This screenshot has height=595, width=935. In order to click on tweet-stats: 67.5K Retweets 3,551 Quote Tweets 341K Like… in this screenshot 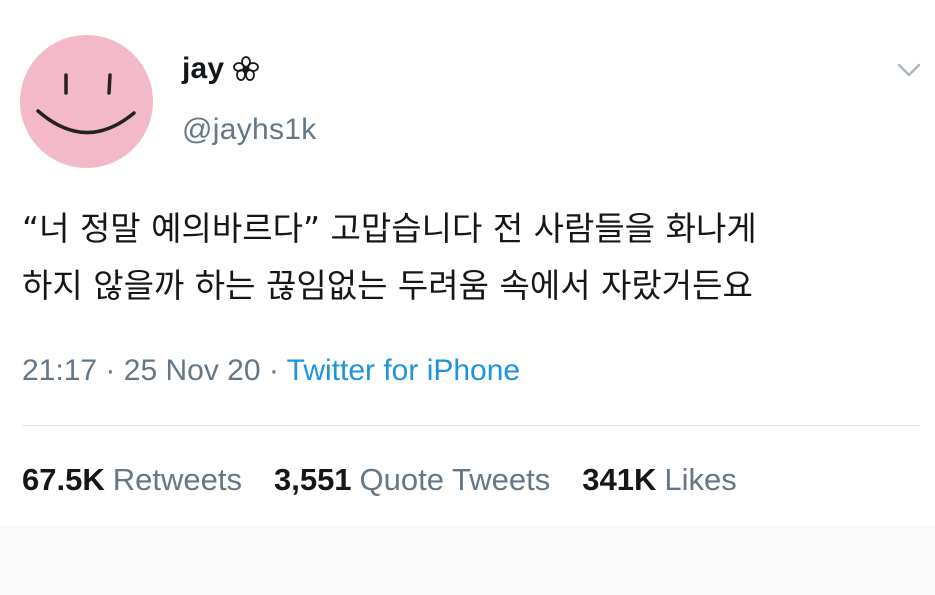, I will do `click(395, 480)`.